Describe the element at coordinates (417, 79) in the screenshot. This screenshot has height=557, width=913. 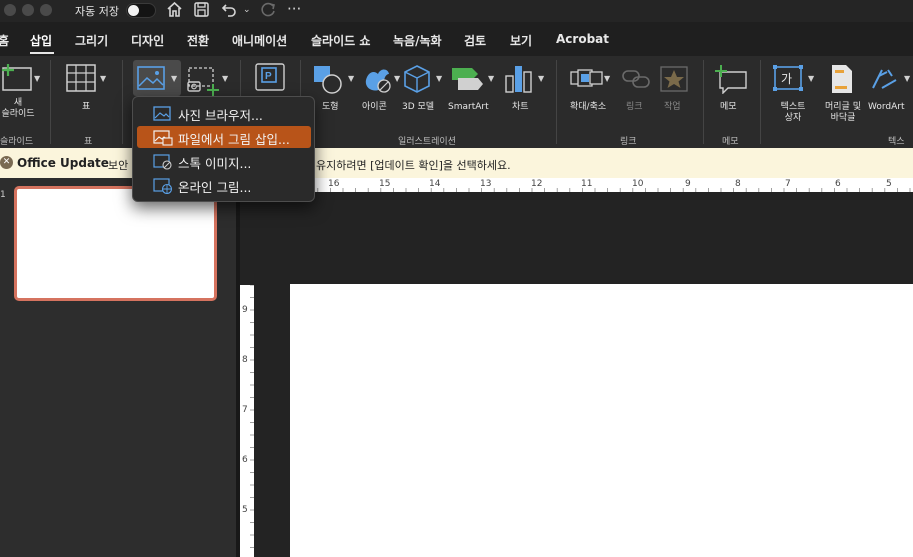
I see `3d-cube-icon` at that location.